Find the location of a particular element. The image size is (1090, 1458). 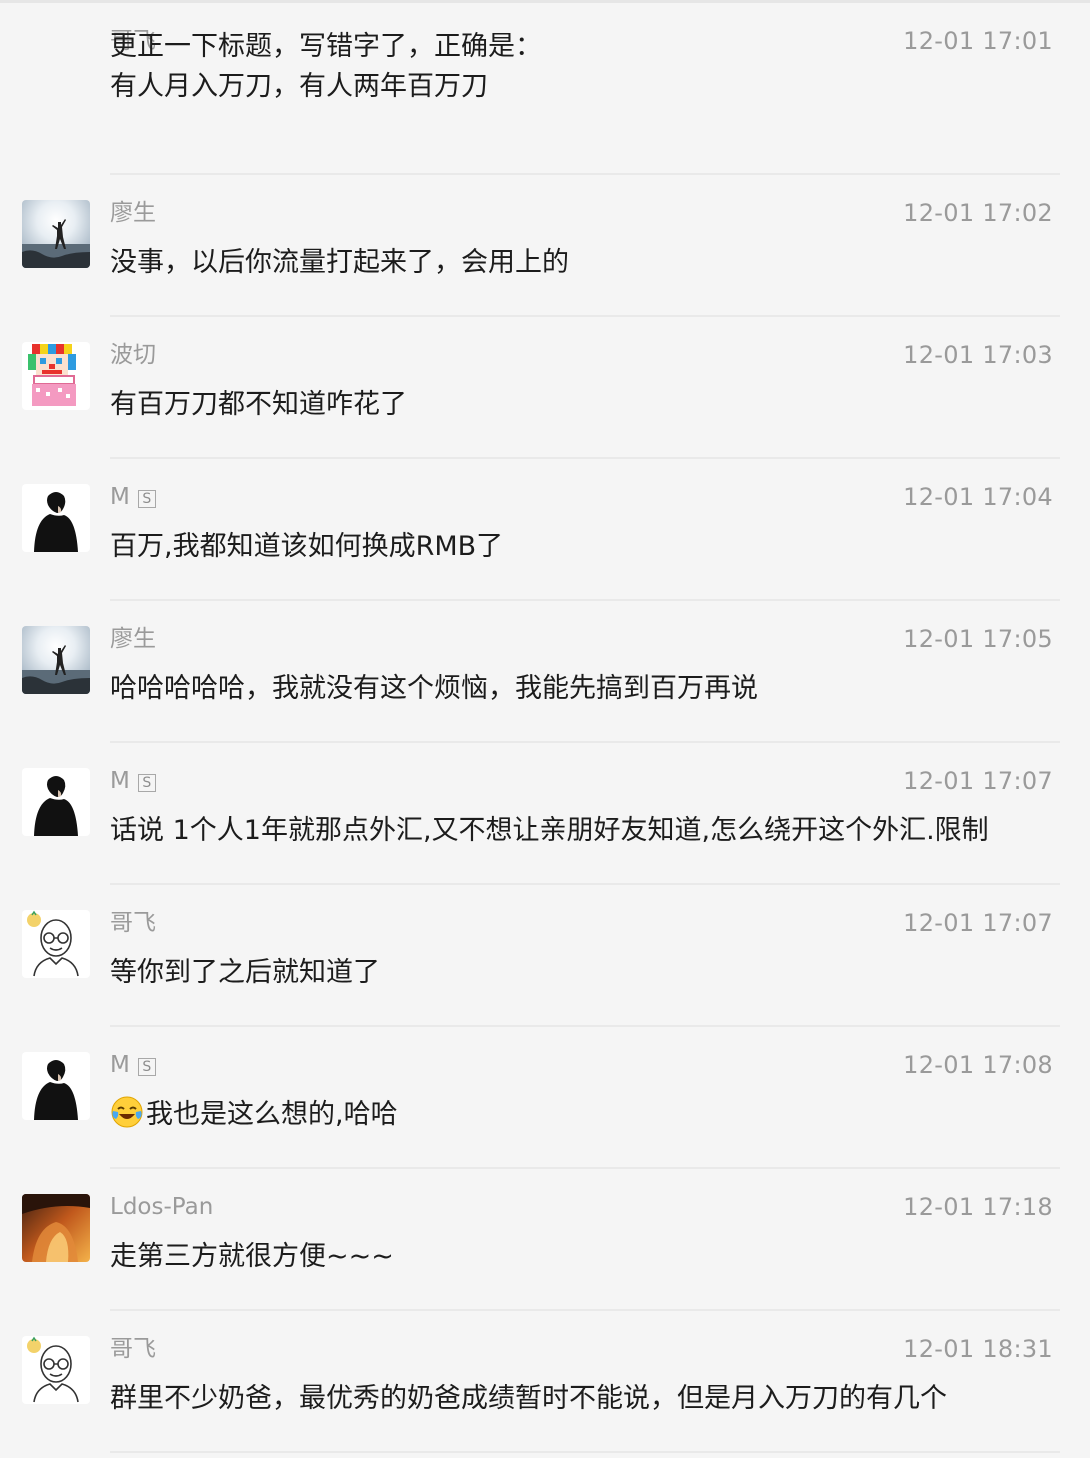

laughing-crying-emoji-icon is located at coordinates (127, 1112).